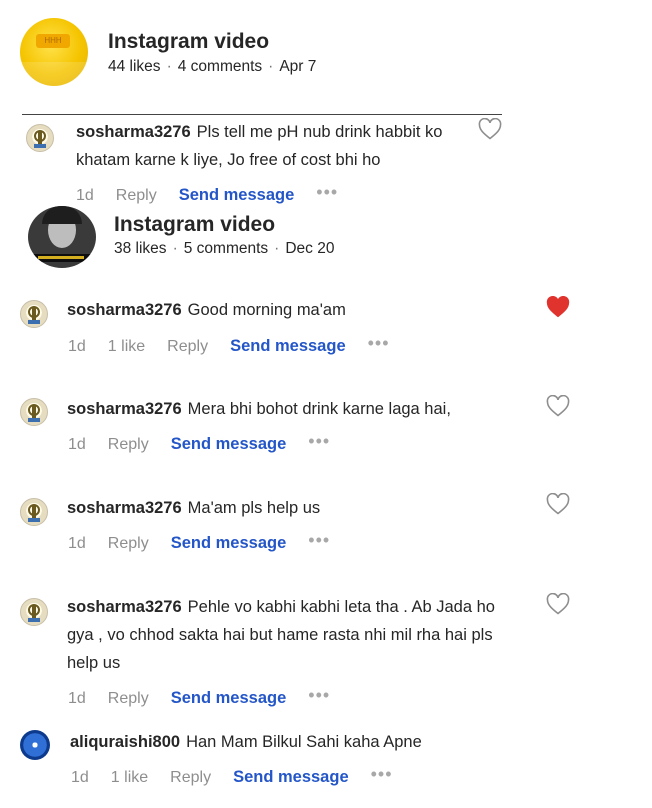 The image size is (652, 808). What do you see at coordinates (140, 248) in the screenshot?
I see `post-likes: 38 likes` at bounding box center [140, 248].